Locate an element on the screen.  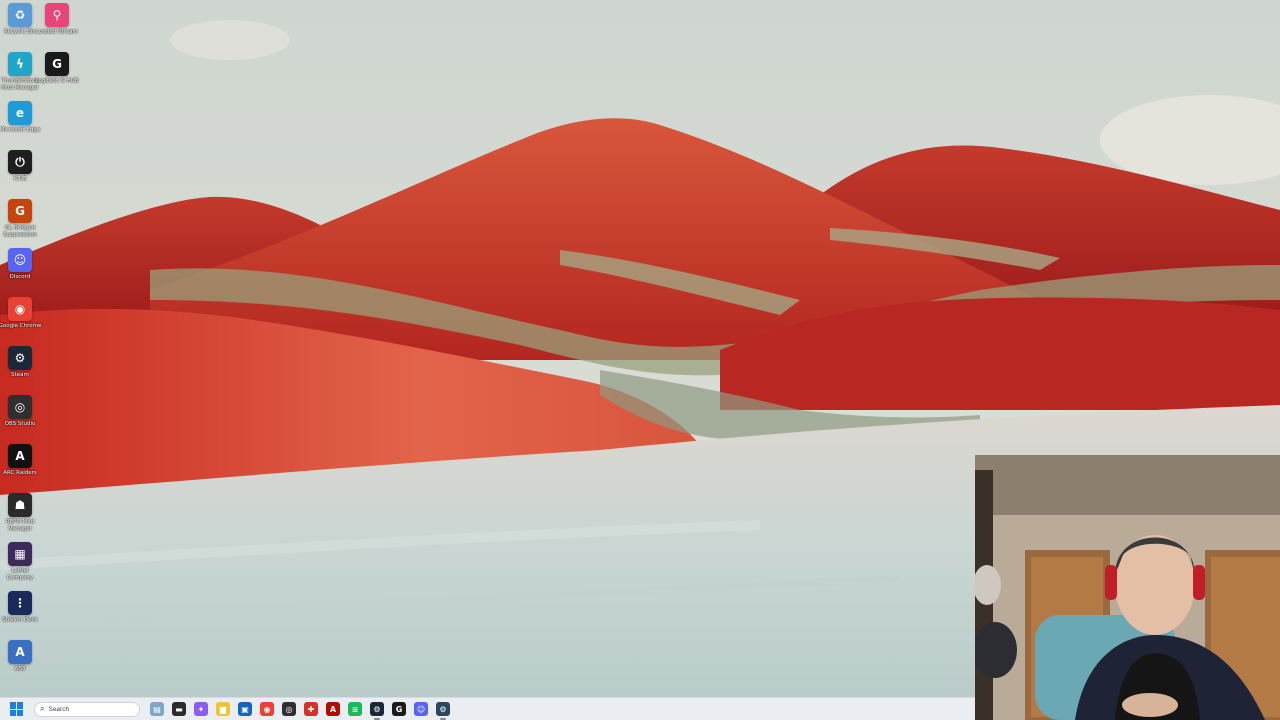
search-icon: ⌕ is located at coordinates (42, 708).